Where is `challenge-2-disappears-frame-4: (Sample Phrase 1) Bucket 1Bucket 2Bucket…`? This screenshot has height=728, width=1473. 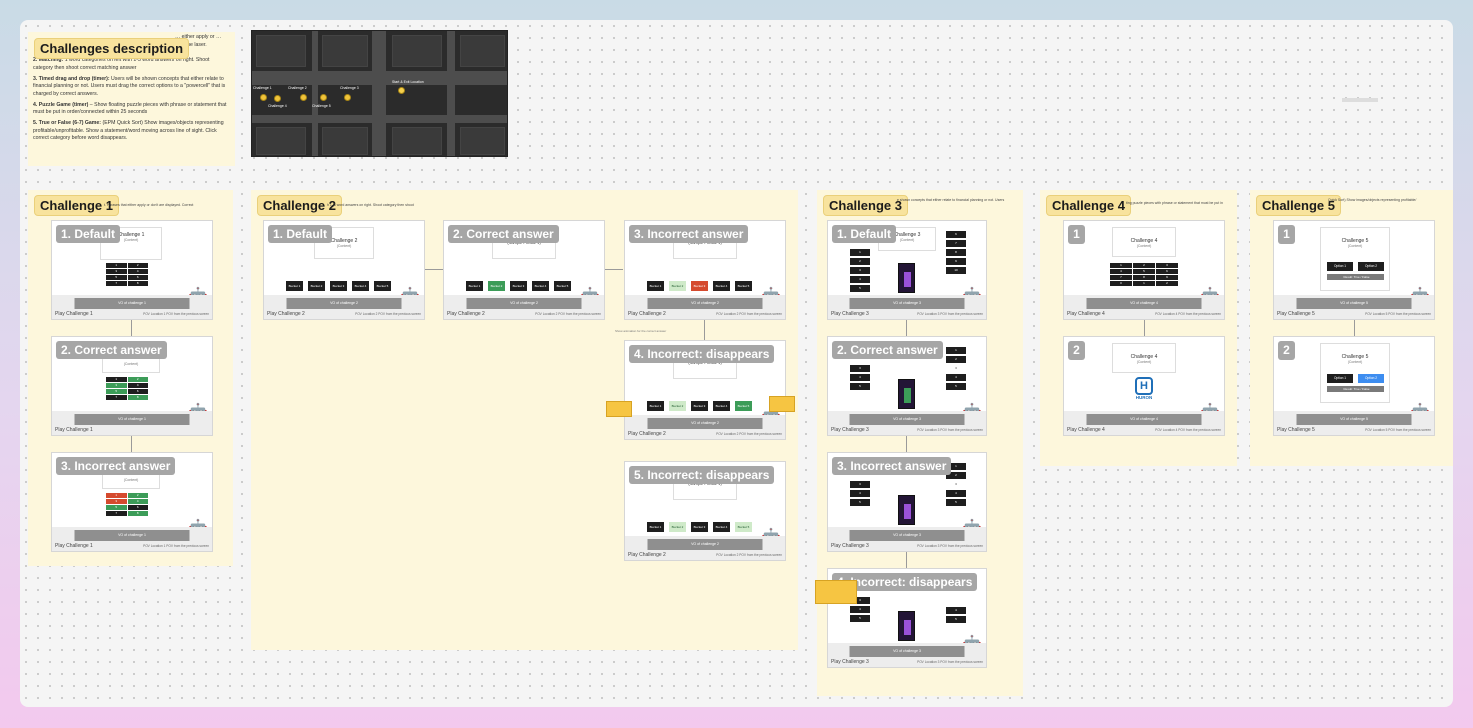 challenge-2-disappears-frame-4: (Sample Phrase 1) Bucket 1Bucket 2Bucket… is located at coordinates (705, 390).